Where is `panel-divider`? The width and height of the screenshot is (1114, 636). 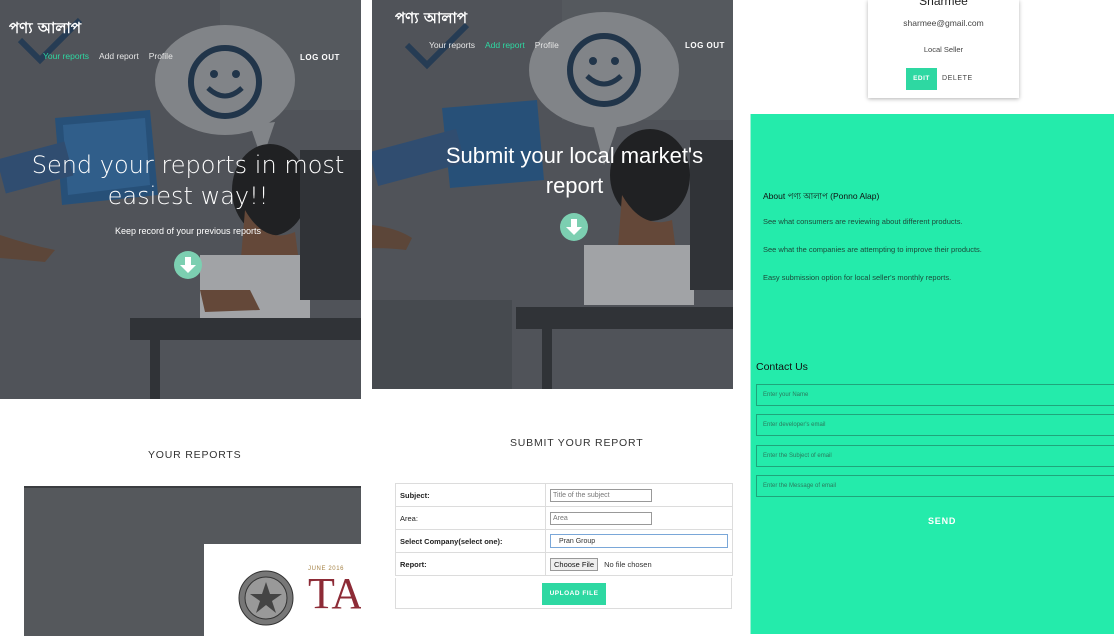
panel-divider is located at coordinates (750, 374).